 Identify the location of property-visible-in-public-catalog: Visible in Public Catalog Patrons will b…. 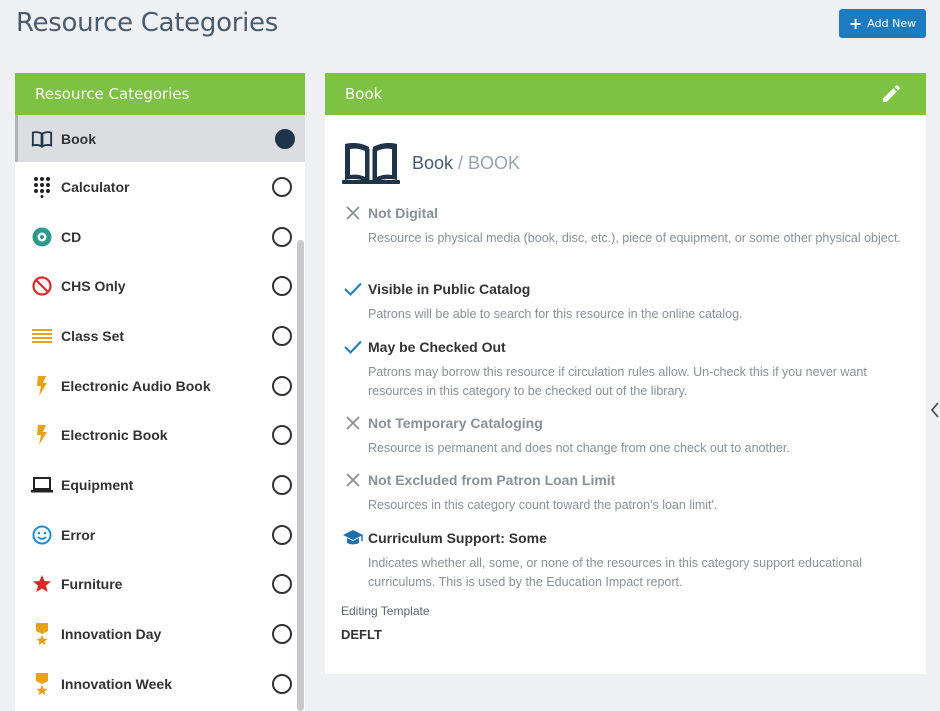
(629, 301).